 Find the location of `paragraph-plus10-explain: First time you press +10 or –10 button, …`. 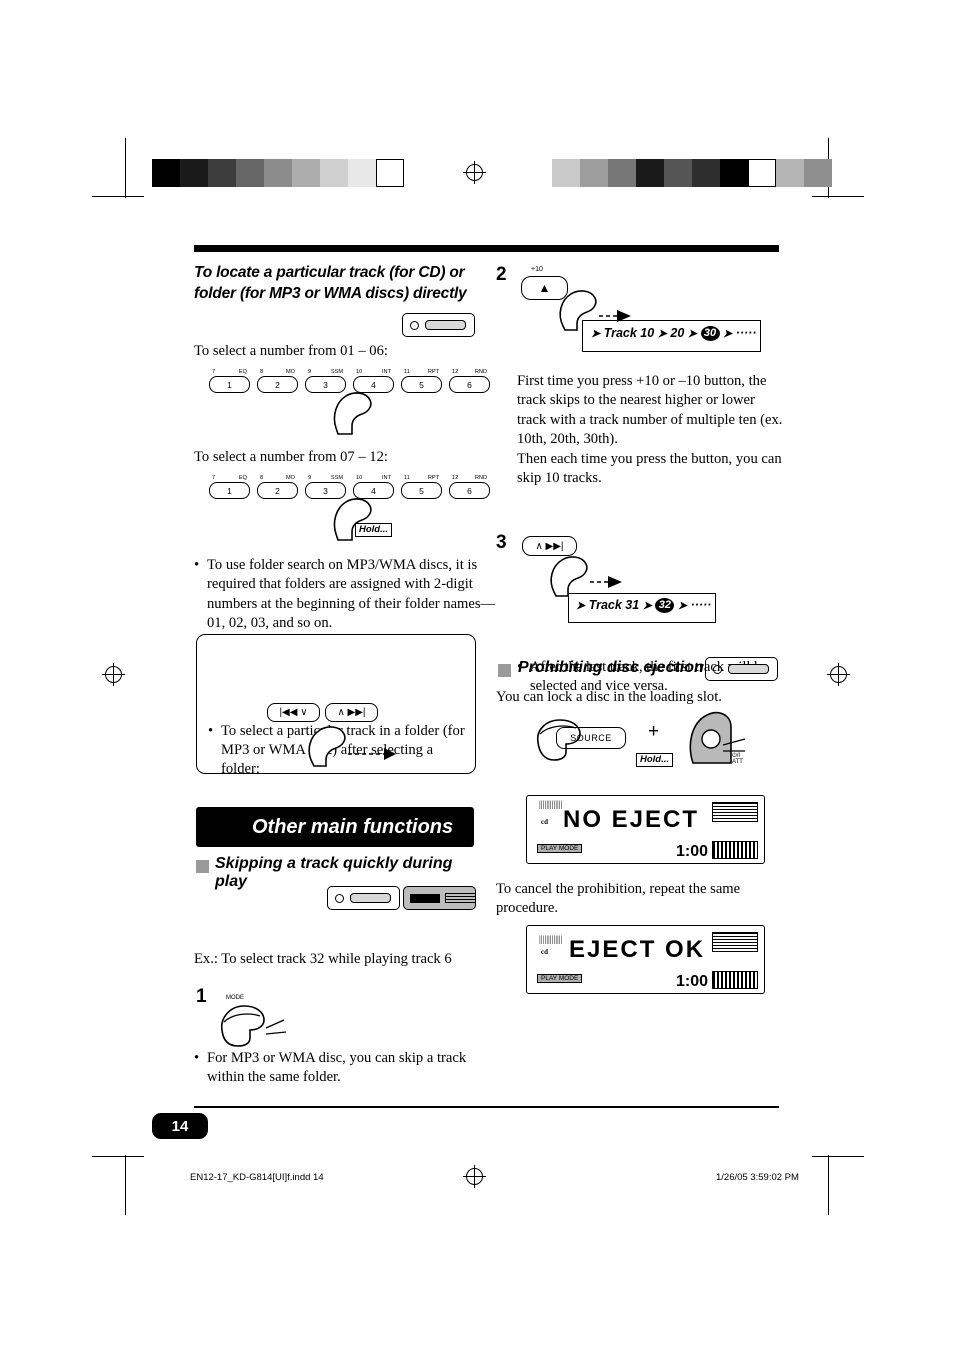

paragraph-plus10-explain: First time you press +10 or –10 button, … is located at coordinates (650, 410).